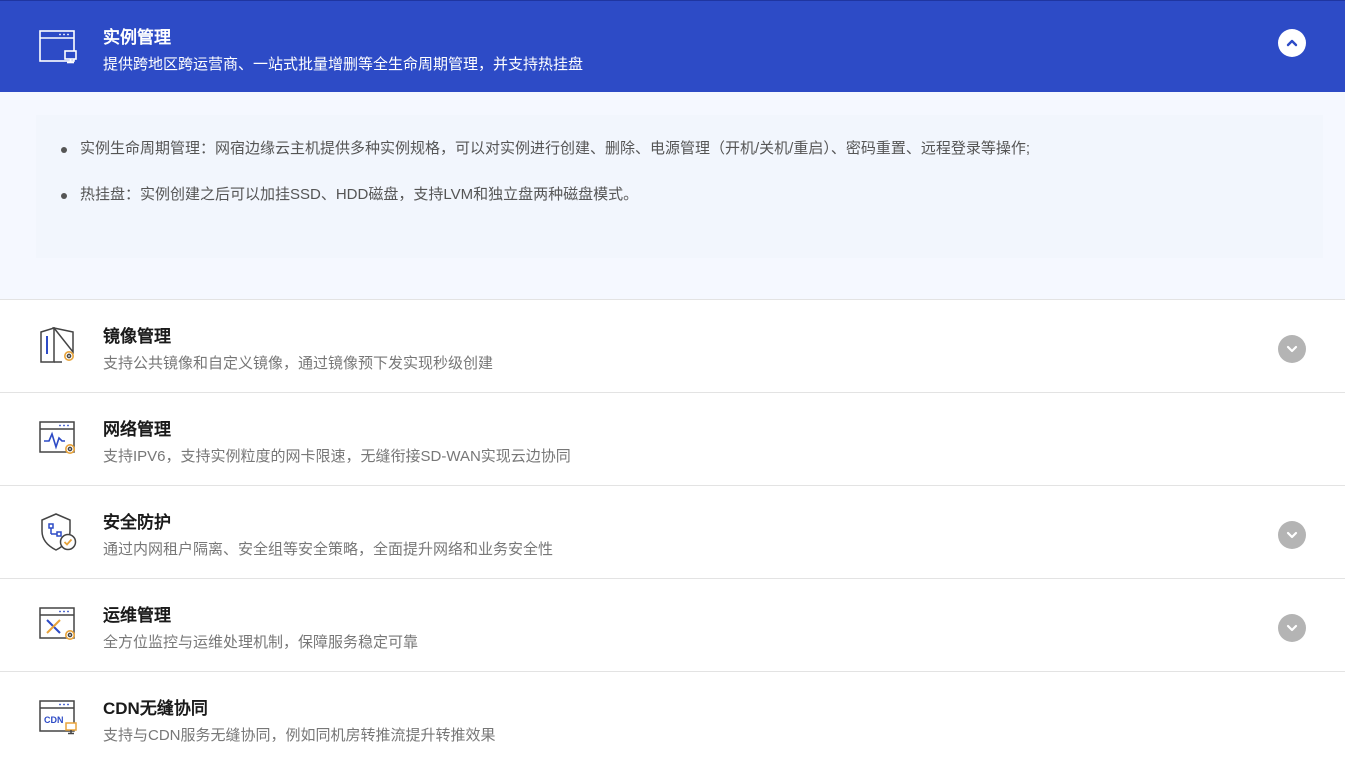  I want to click on accordion-header-image: 镜像管理 支持公共镜像和自定义镜像，通过镜像预下发实现秒级创建, so click(672, 346).